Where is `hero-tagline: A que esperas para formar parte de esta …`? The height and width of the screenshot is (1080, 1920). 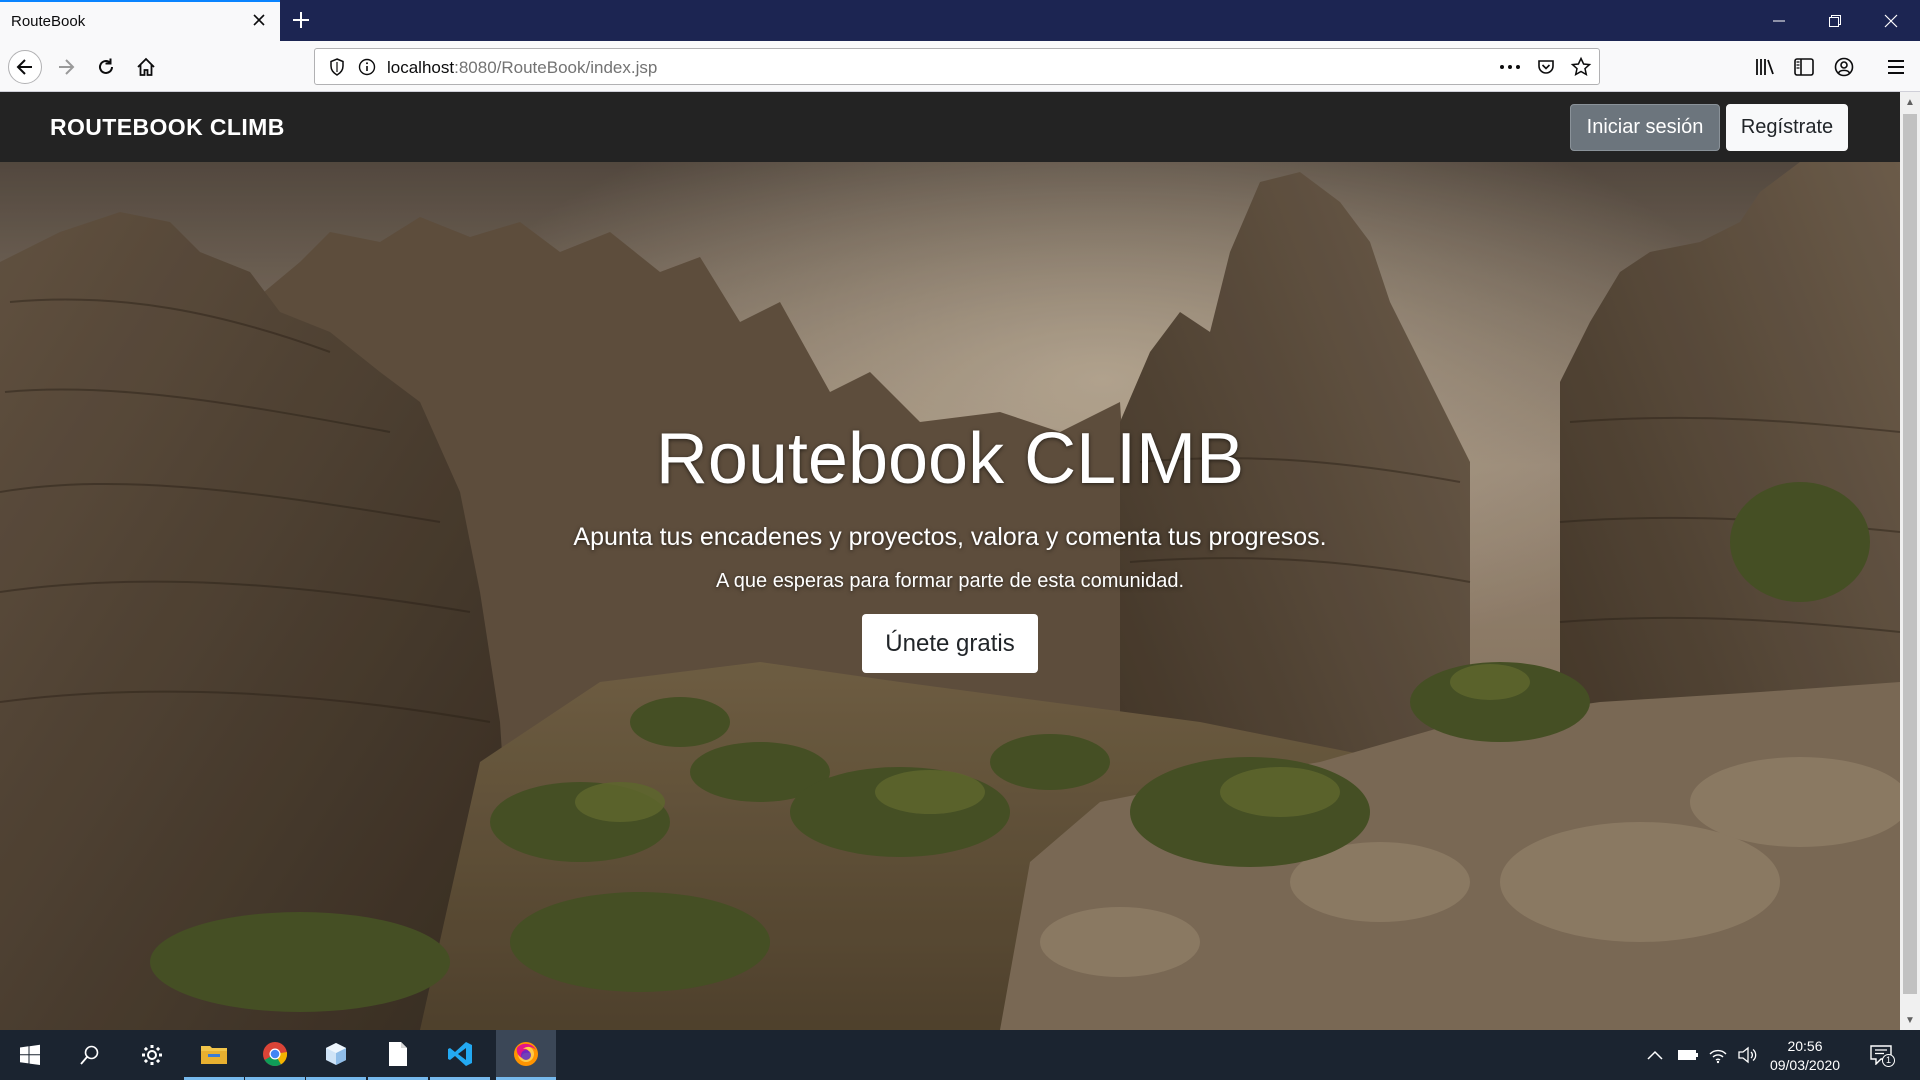 hero-tagline: A que esperas para formar parte de esta … is located at coordinates (950, 581).